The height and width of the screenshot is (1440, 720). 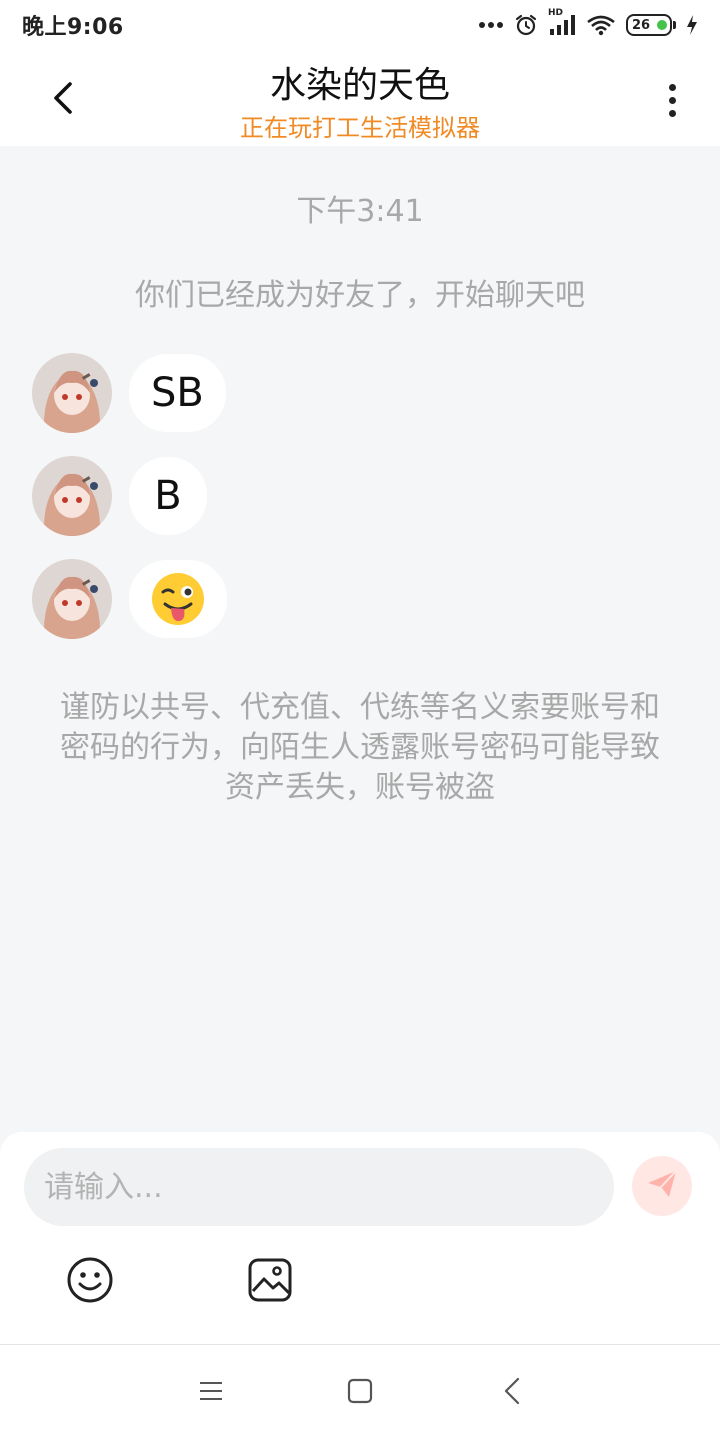 What do you see at coordinates (562, 22) in the screenshot?
I see `signal-icon: HD` at bounding box center [562, 22].